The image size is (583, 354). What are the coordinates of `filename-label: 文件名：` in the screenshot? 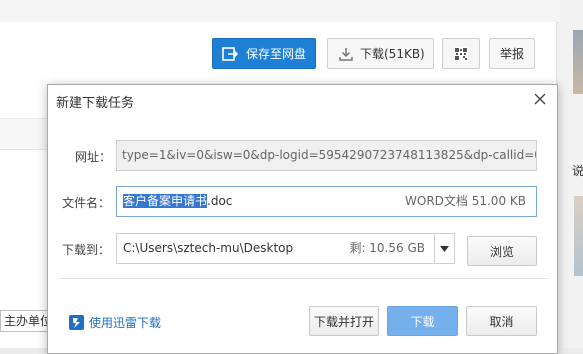 It's located at (86, 203).